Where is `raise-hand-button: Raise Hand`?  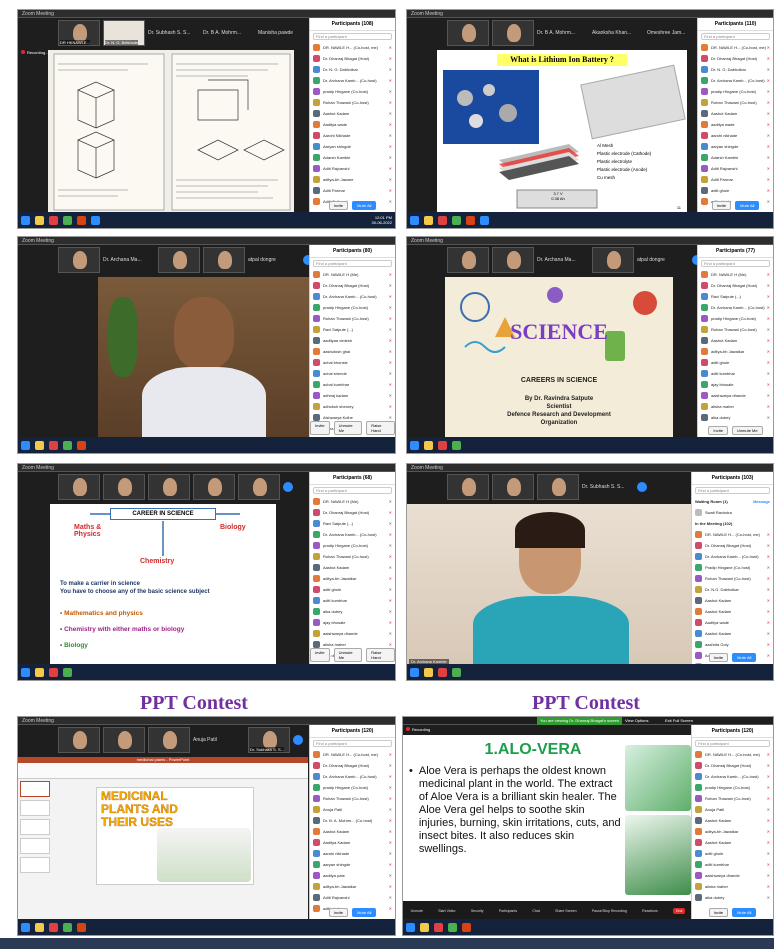
raise-hand-button: Raise Hand is located at coordinates (380, 428).